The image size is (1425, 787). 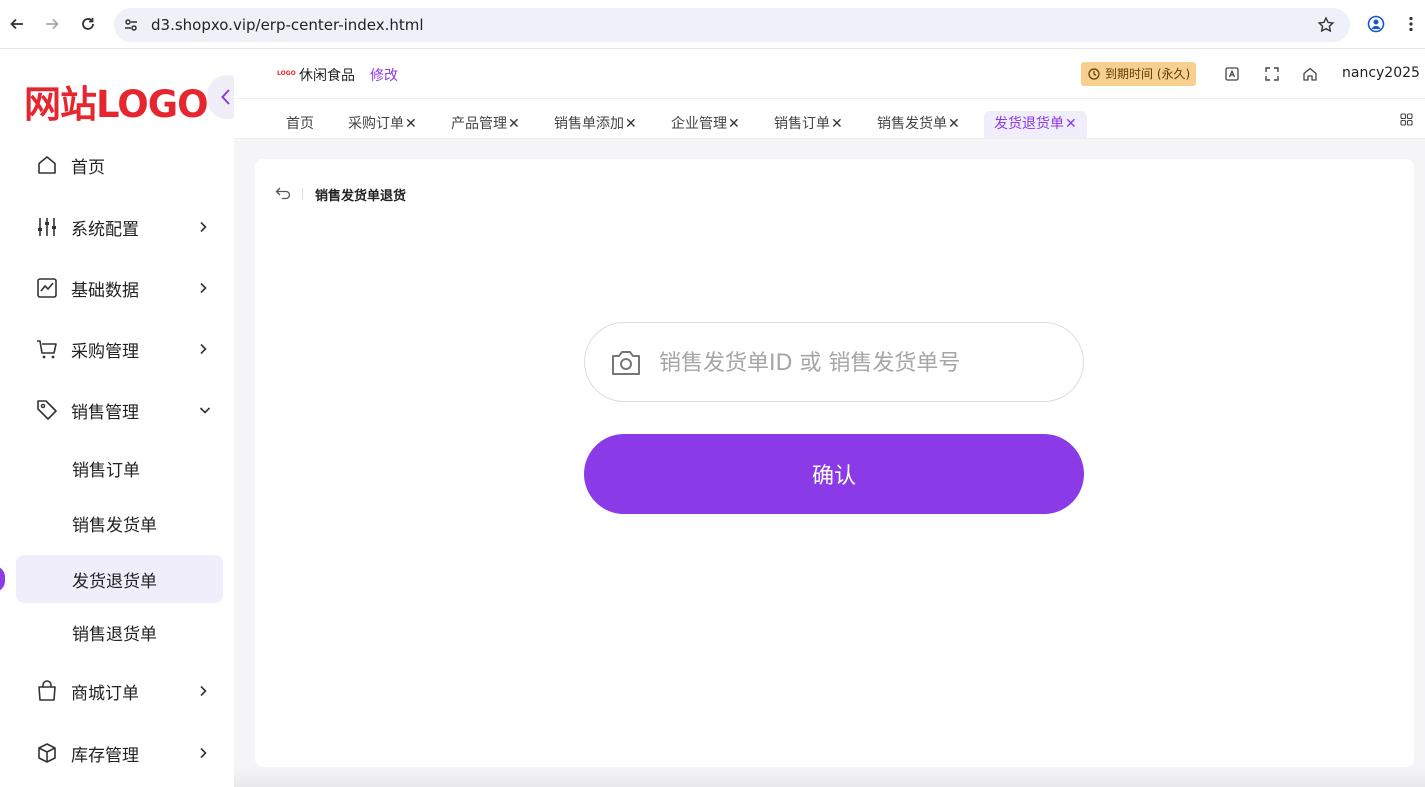 What do you see at coordinates (106, 470) in the screenshot?
I see `sidebar-subitem-label: 销售订单` at bounding box center [106, 470].